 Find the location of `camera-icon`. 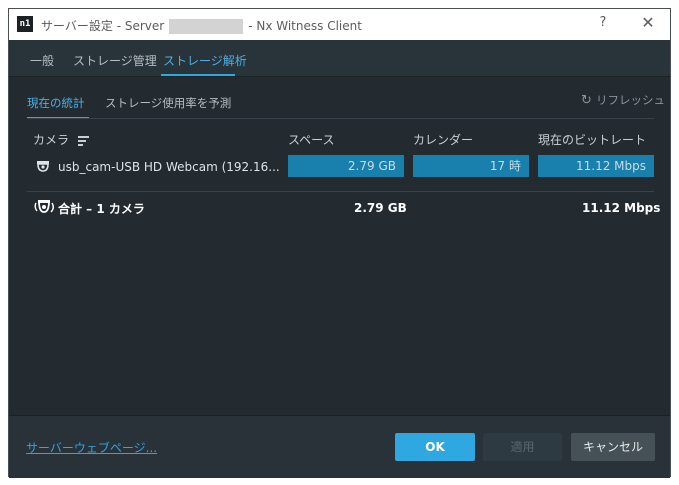

camera-icon is located at coordinates (43, 166).